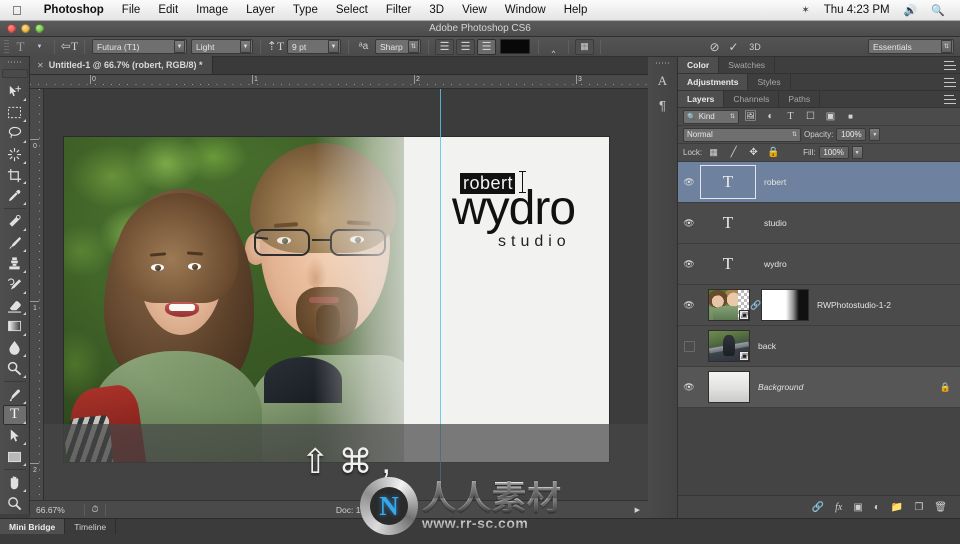 The width and height of the screenshot is (960, 544). What do you see at coordinates (436, 10) in the screenshot?
I see `menu-item-3d: 3D` at bounding box center [436, 10].